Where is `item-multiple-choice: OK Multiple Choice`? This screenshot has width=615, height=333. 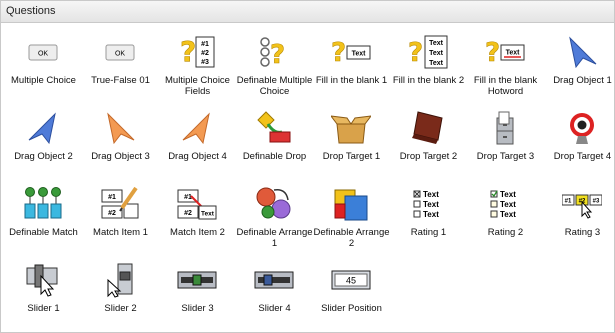
item-multiple-choice: OK Multiple Choice is located at coordinates (43, 66).